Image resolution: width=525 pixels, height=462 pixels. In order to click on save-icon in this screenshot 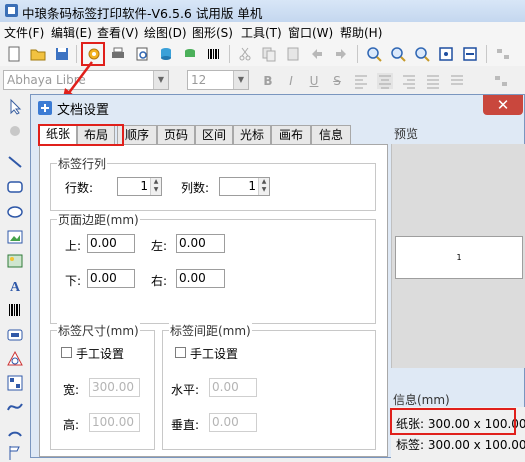, I will do `click(62, 54)`.